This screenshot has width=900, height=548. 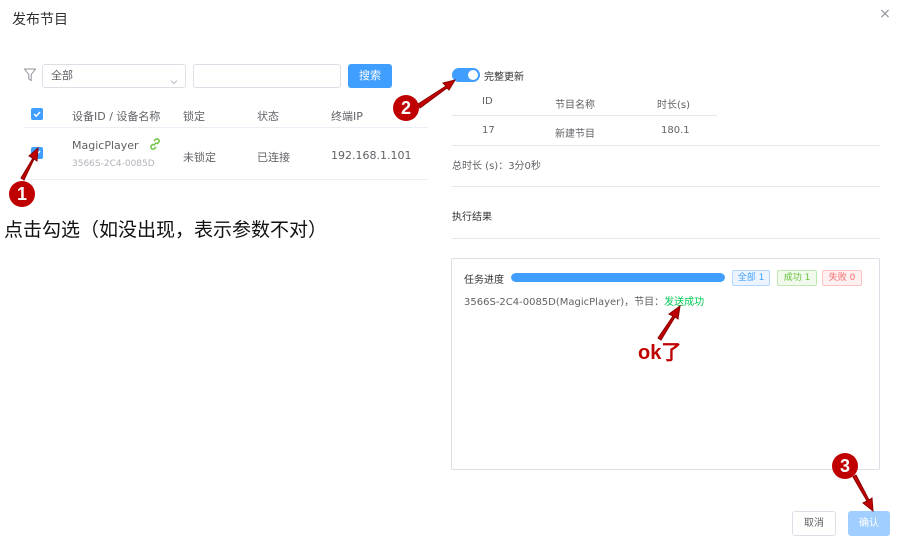 What do you see at coordinates (166, 230) in the screenshot?
I see `annotation-note-check: 点击勾选（如没出现，表示参数不对）` at bounding box center [166, 230].